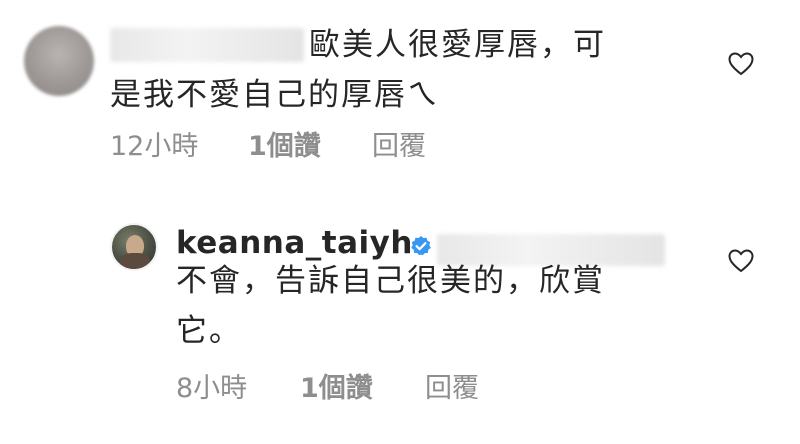  Describe the element at coordinates (421, 246) in the screenshot. I see `verified-badge-icon` at that location.